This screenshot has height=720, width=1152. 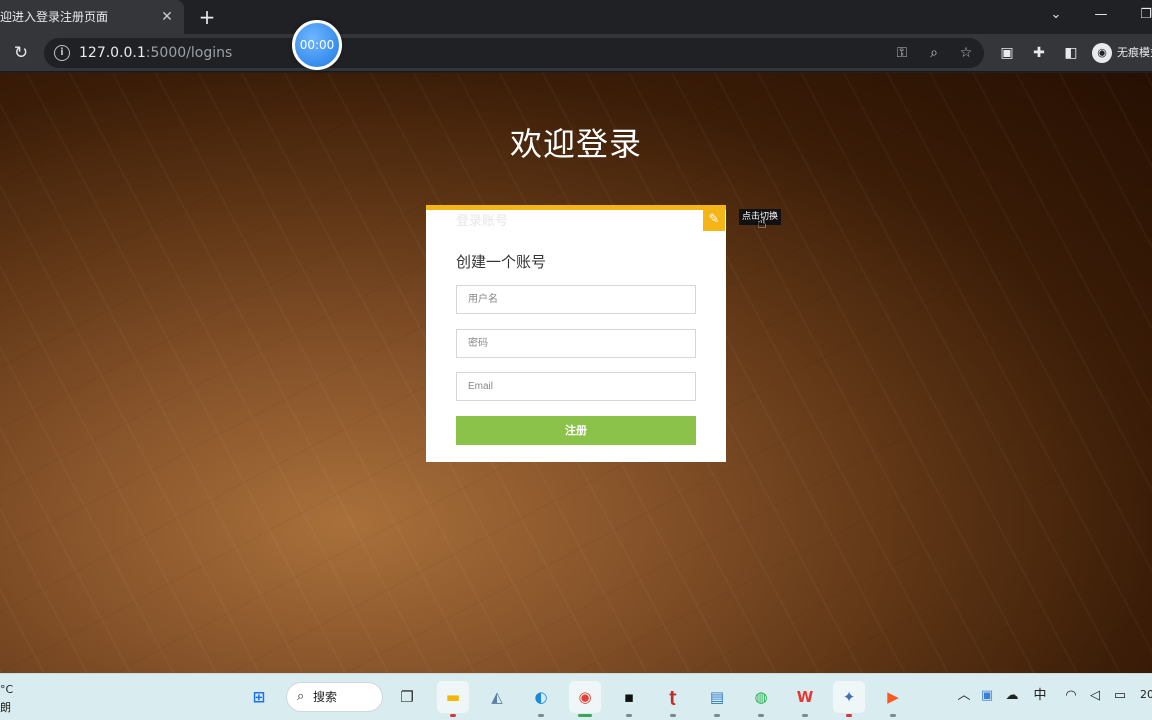 What do you see at coordinates (317, 45) in the screenshot?
I see `recording-timer: 00:00` at bounding box center [317, 45].